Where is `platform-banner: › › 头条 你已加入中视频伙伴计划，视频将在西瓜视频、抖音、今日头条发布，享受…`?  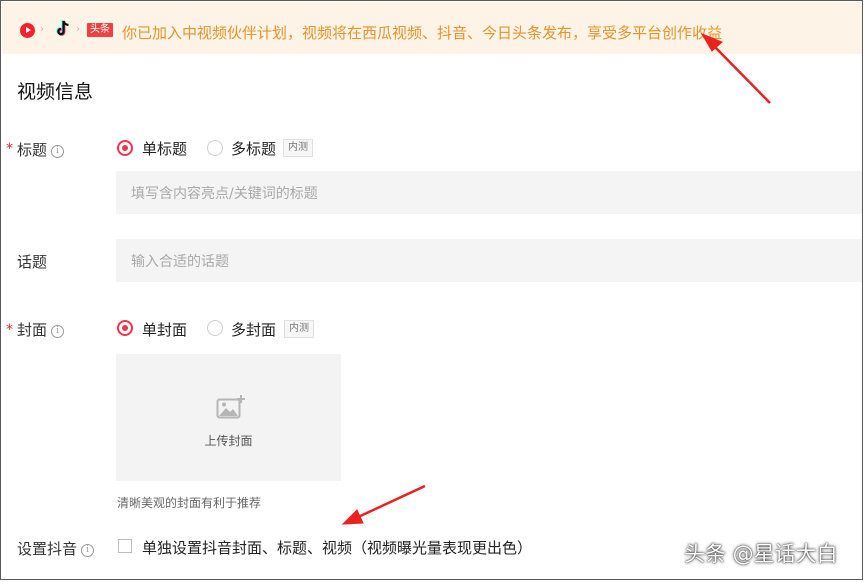 platform-banner: › › 头条 你已加入中视频伙伴计划，视频将在西瓜视频、抖音、今日头条发布，享受… is located at coordinates (432, 28).